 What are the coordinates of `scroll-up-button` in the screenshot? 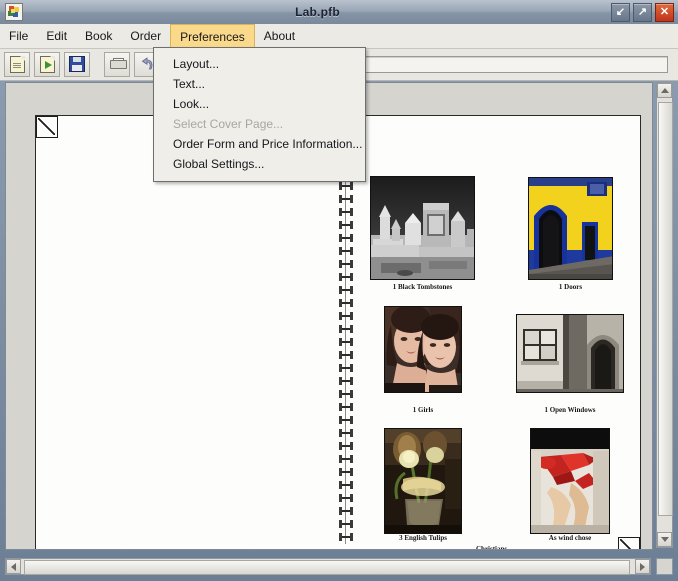 It's located at (664, 90).